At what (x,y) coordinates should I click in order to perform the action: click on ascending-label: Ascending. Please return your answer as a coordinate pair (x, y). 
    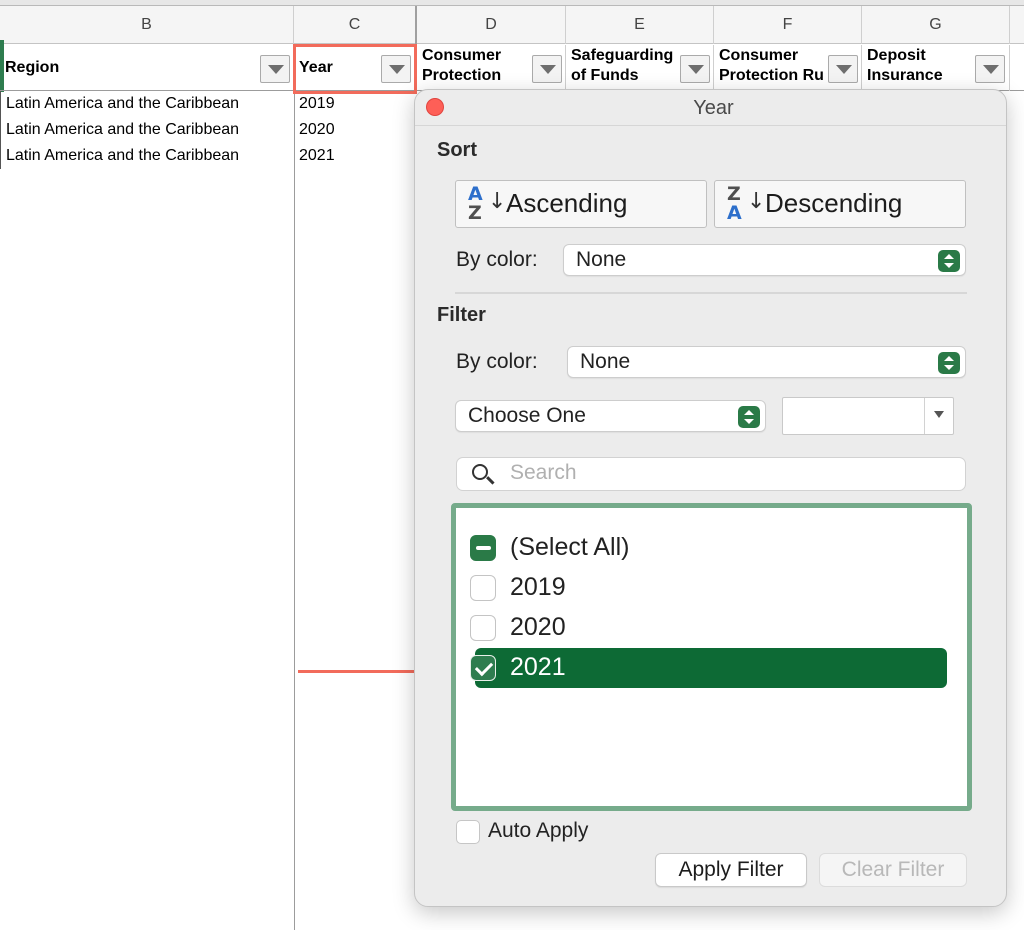
    Looking at the image, I should click on (567, 203).